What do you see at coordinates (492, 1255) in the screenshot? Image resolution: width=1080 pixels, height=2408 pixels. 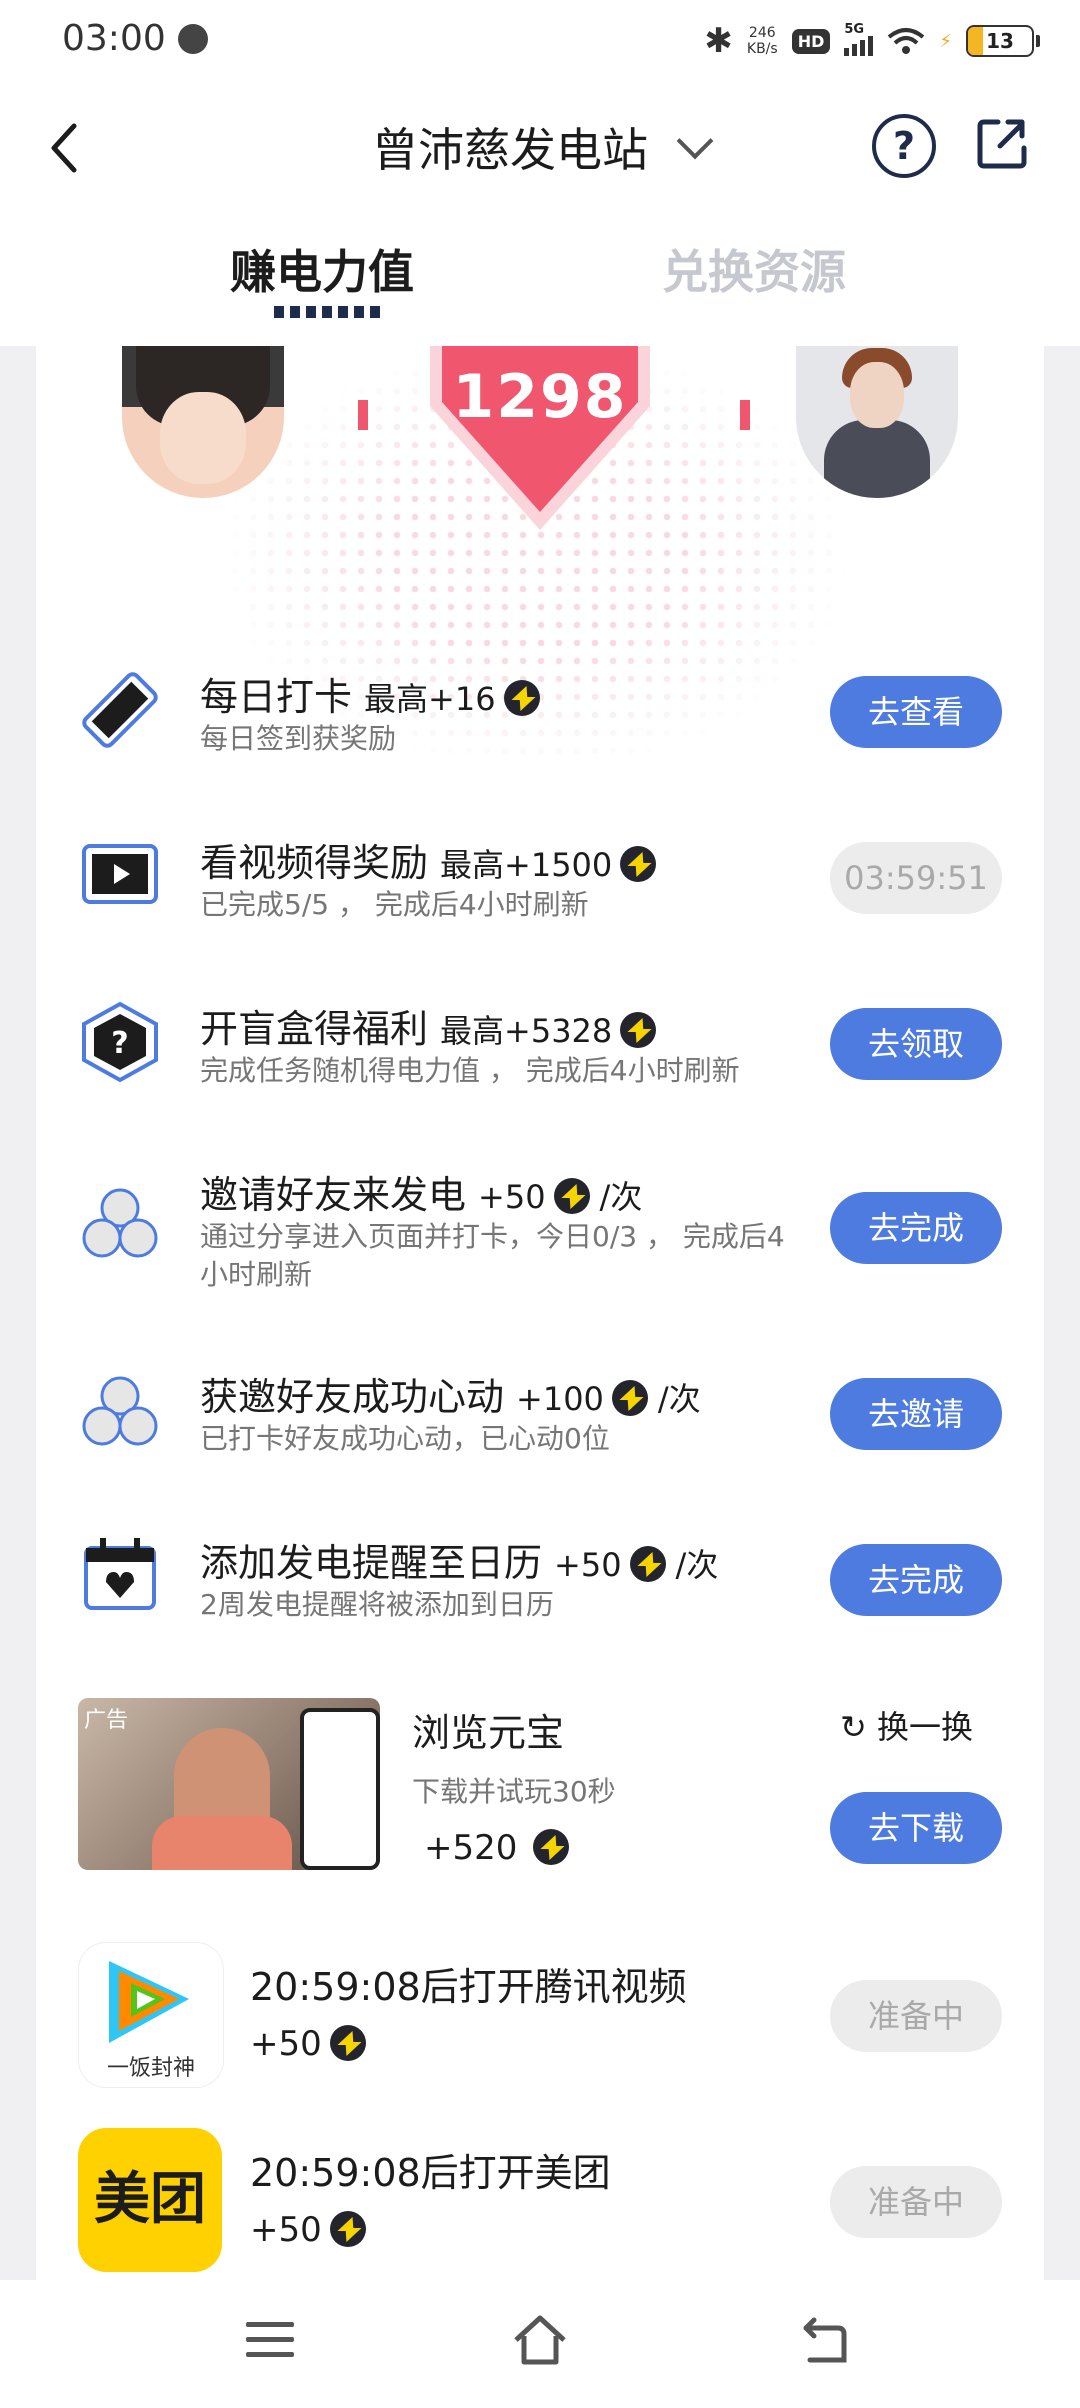 I see `task-subtitle: 通过分享进入页面并打卡，今日0/3 ， 完成后4小时刷新` at bounding box center [492, 1255].